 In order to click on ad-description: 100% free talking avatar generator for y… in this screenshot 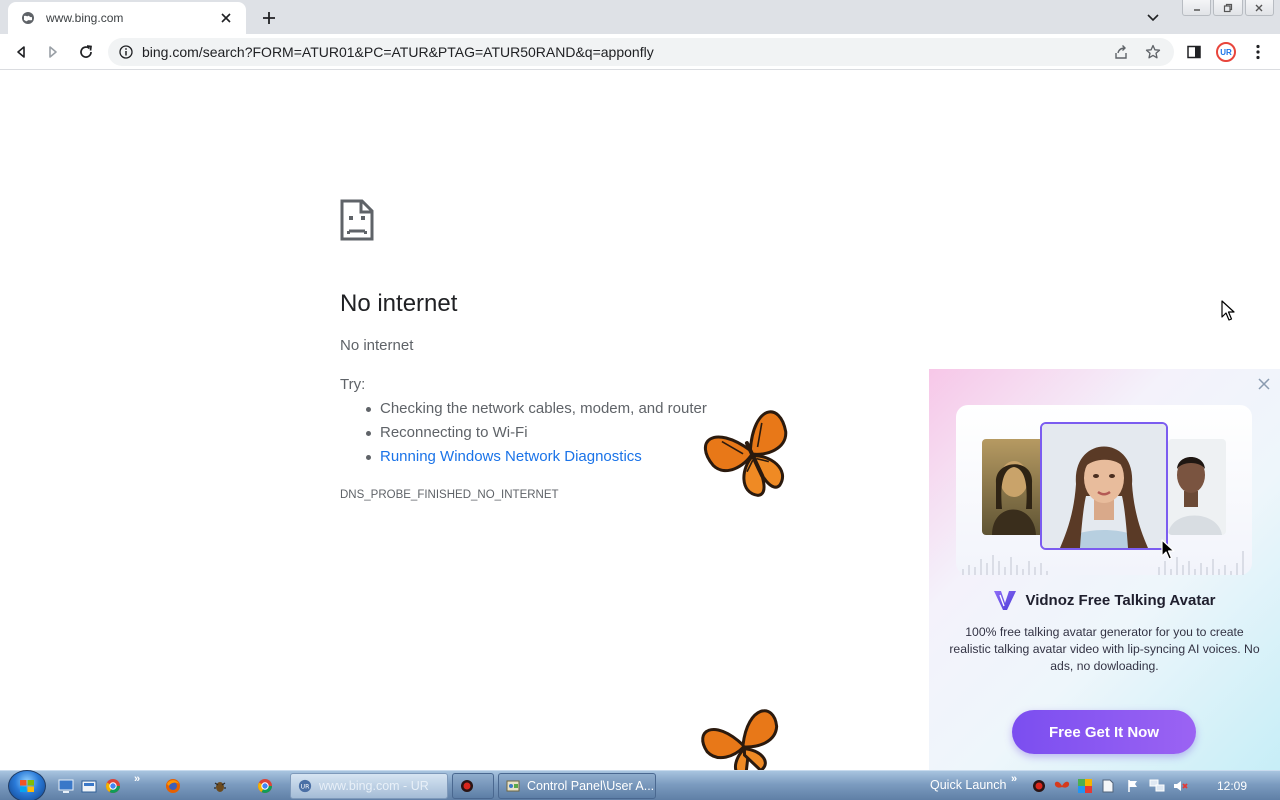, I will do `click(1104, 649)`.